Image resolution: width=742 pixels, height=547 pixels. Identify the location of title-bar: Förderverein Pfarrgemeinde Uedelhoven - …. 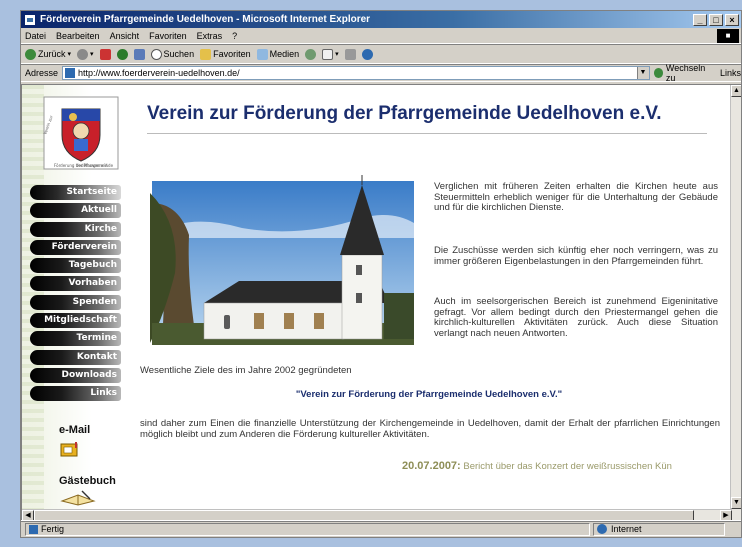
(381, 19).